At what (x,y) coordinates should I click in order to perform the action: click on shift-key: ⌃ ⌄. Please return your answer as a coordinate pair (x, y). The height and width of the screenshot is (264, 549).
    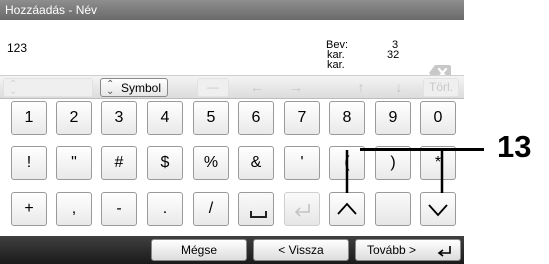
    Looking at the image, I should click on (48, 87).